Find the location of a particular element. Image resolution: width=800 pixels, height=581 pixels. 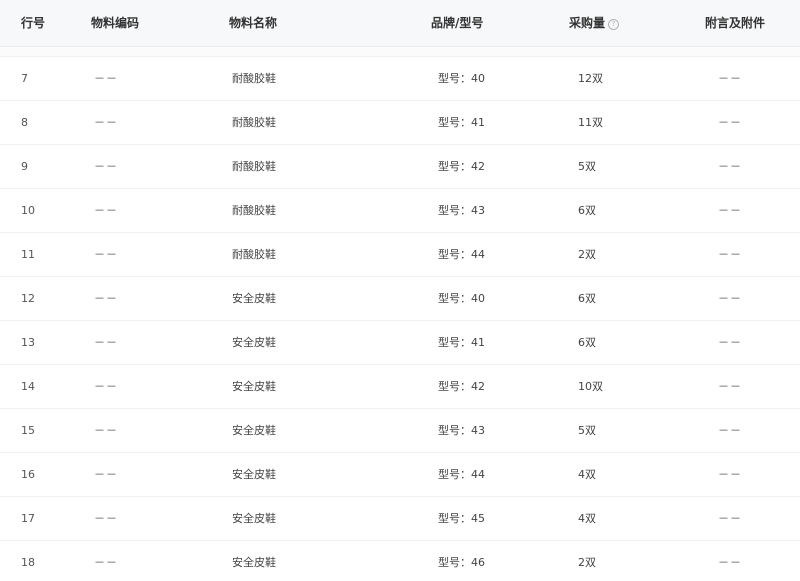

cell-line-no: 9 is located at coordinates (24, 166).